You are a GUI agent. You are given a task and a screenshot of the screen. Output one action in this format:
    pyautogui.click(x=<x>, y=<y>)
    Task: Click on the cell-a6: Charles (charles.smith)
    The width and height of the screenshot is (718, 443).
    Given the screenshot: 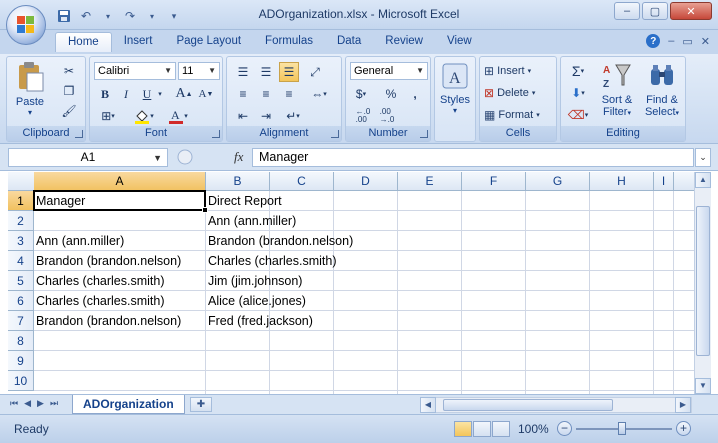 What is the action you would take?
    pyautogui.click(x=99, y=301)
    